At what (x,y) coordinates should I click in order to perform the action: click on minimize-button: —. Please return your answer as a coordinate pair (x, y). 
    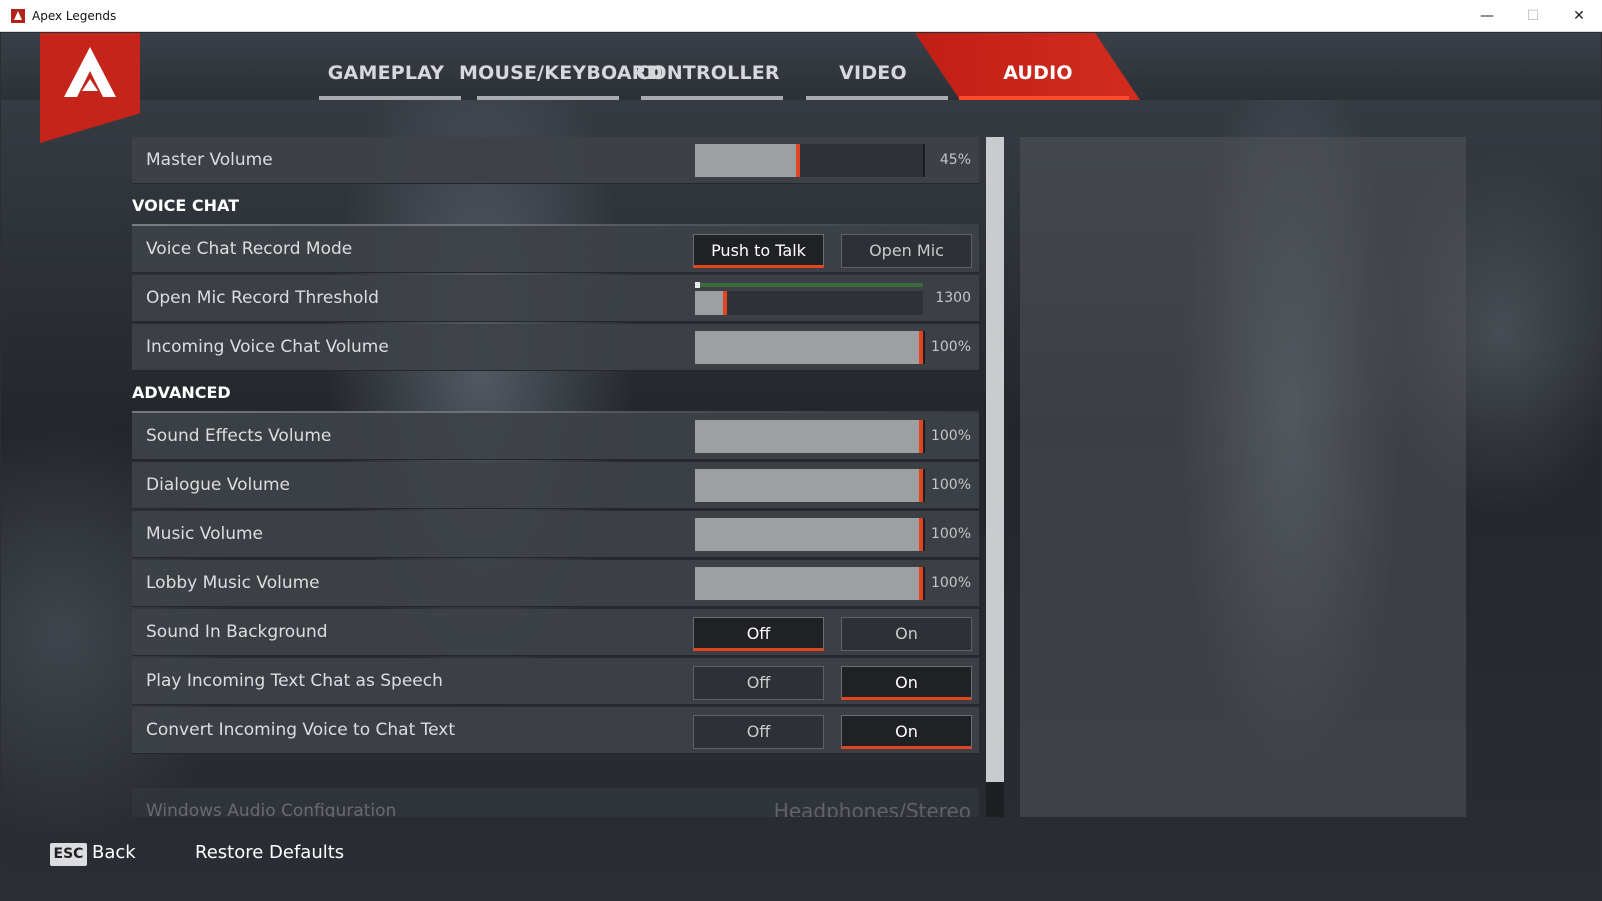
    Looking at the image, I should click on (1487, 16).